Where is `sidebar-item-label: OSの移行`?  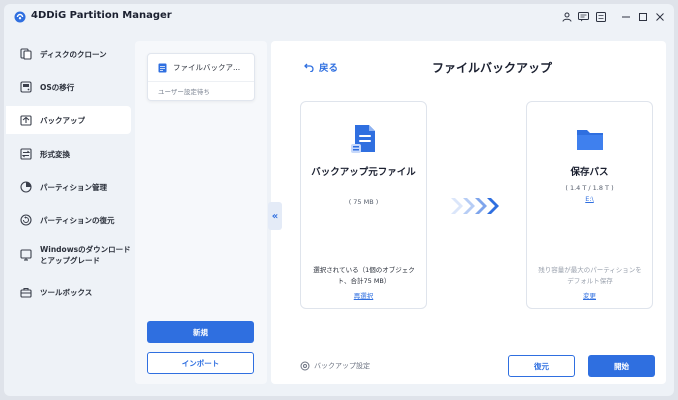
sidebar-item-label: OSの移行 is located at coordinates (57, 87).